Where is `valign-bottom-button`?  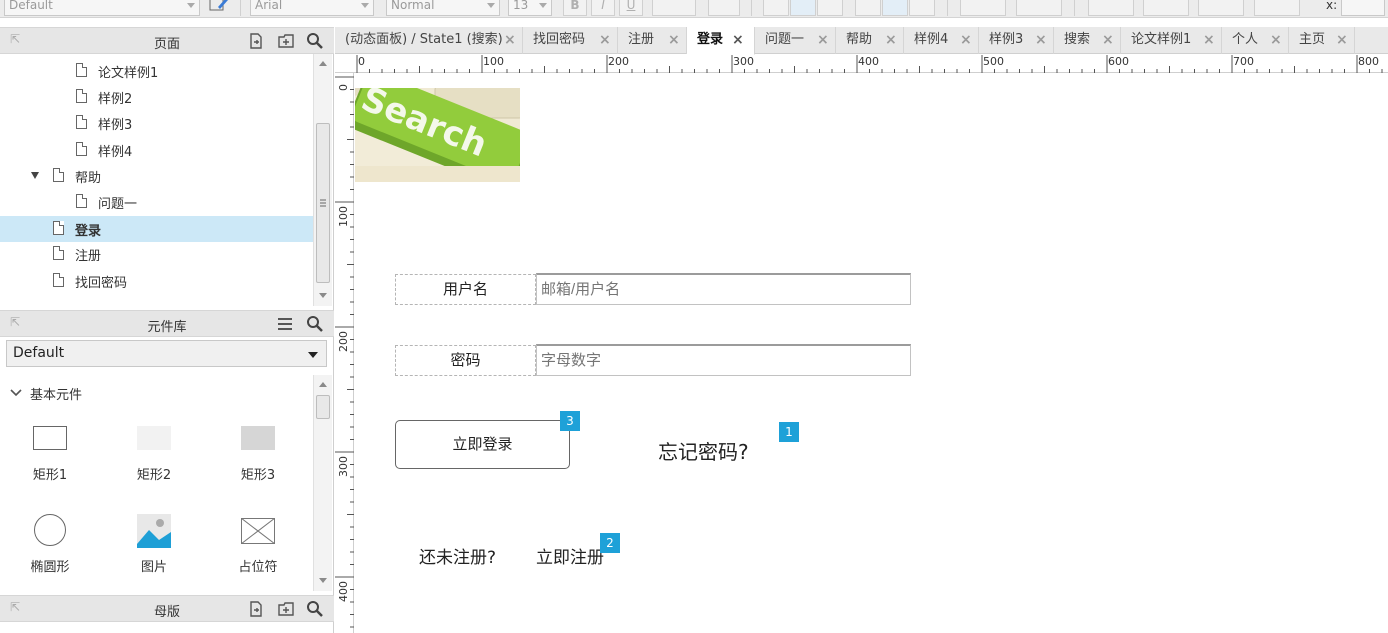
valign-bottom-button is located at coordinates (922, 8).